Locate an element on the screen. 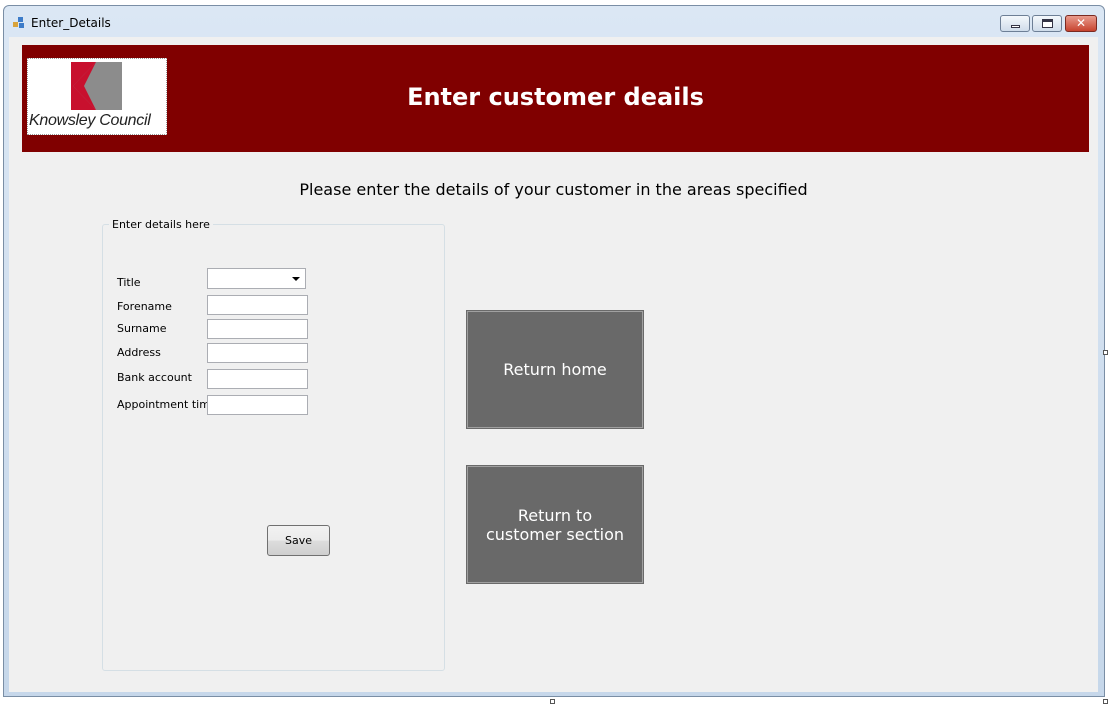  council-logo-text: Knowsley Council is located at coordinates (90, 120).